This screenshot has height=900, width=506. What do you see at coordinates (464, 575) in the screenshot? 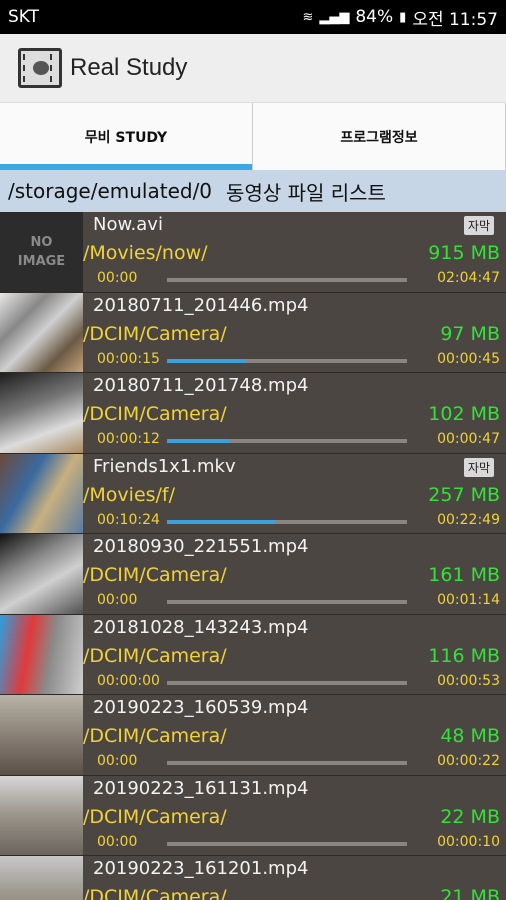
I see `file-size: 161 MB` at bounding box center [464, 575].